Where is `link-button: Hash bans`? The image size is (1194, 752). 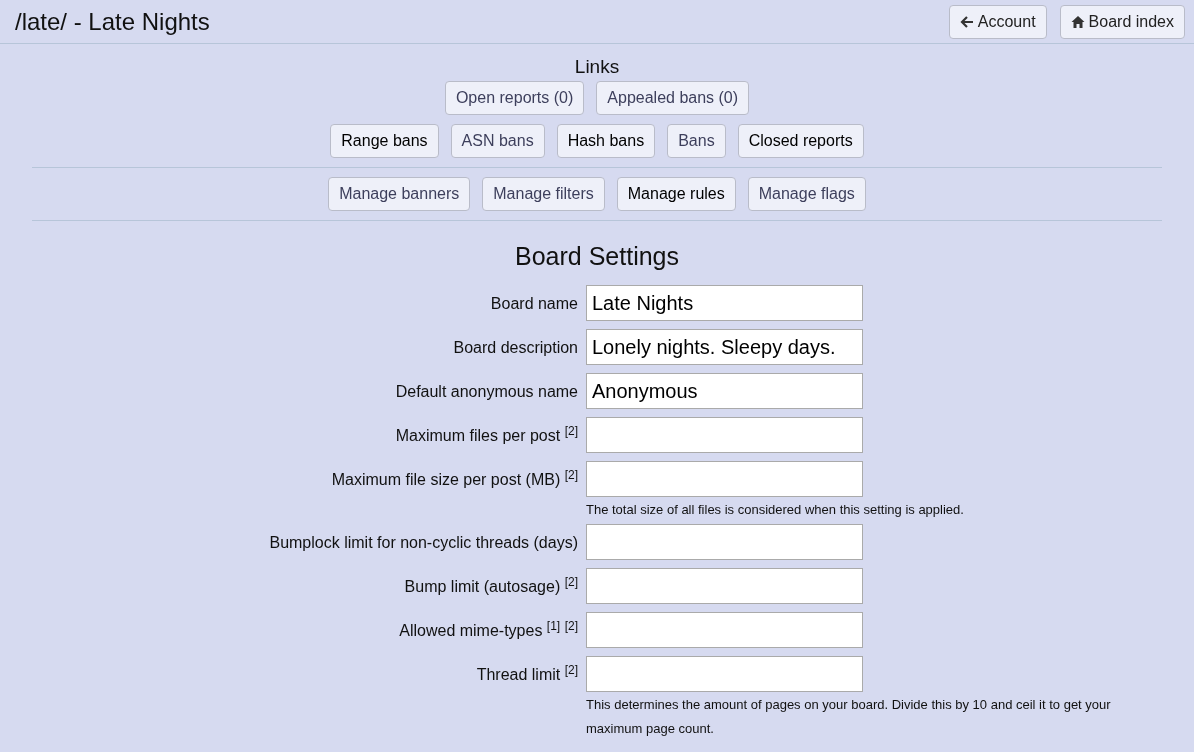
link-button: Hash bans is located at coordinates (606, 141).